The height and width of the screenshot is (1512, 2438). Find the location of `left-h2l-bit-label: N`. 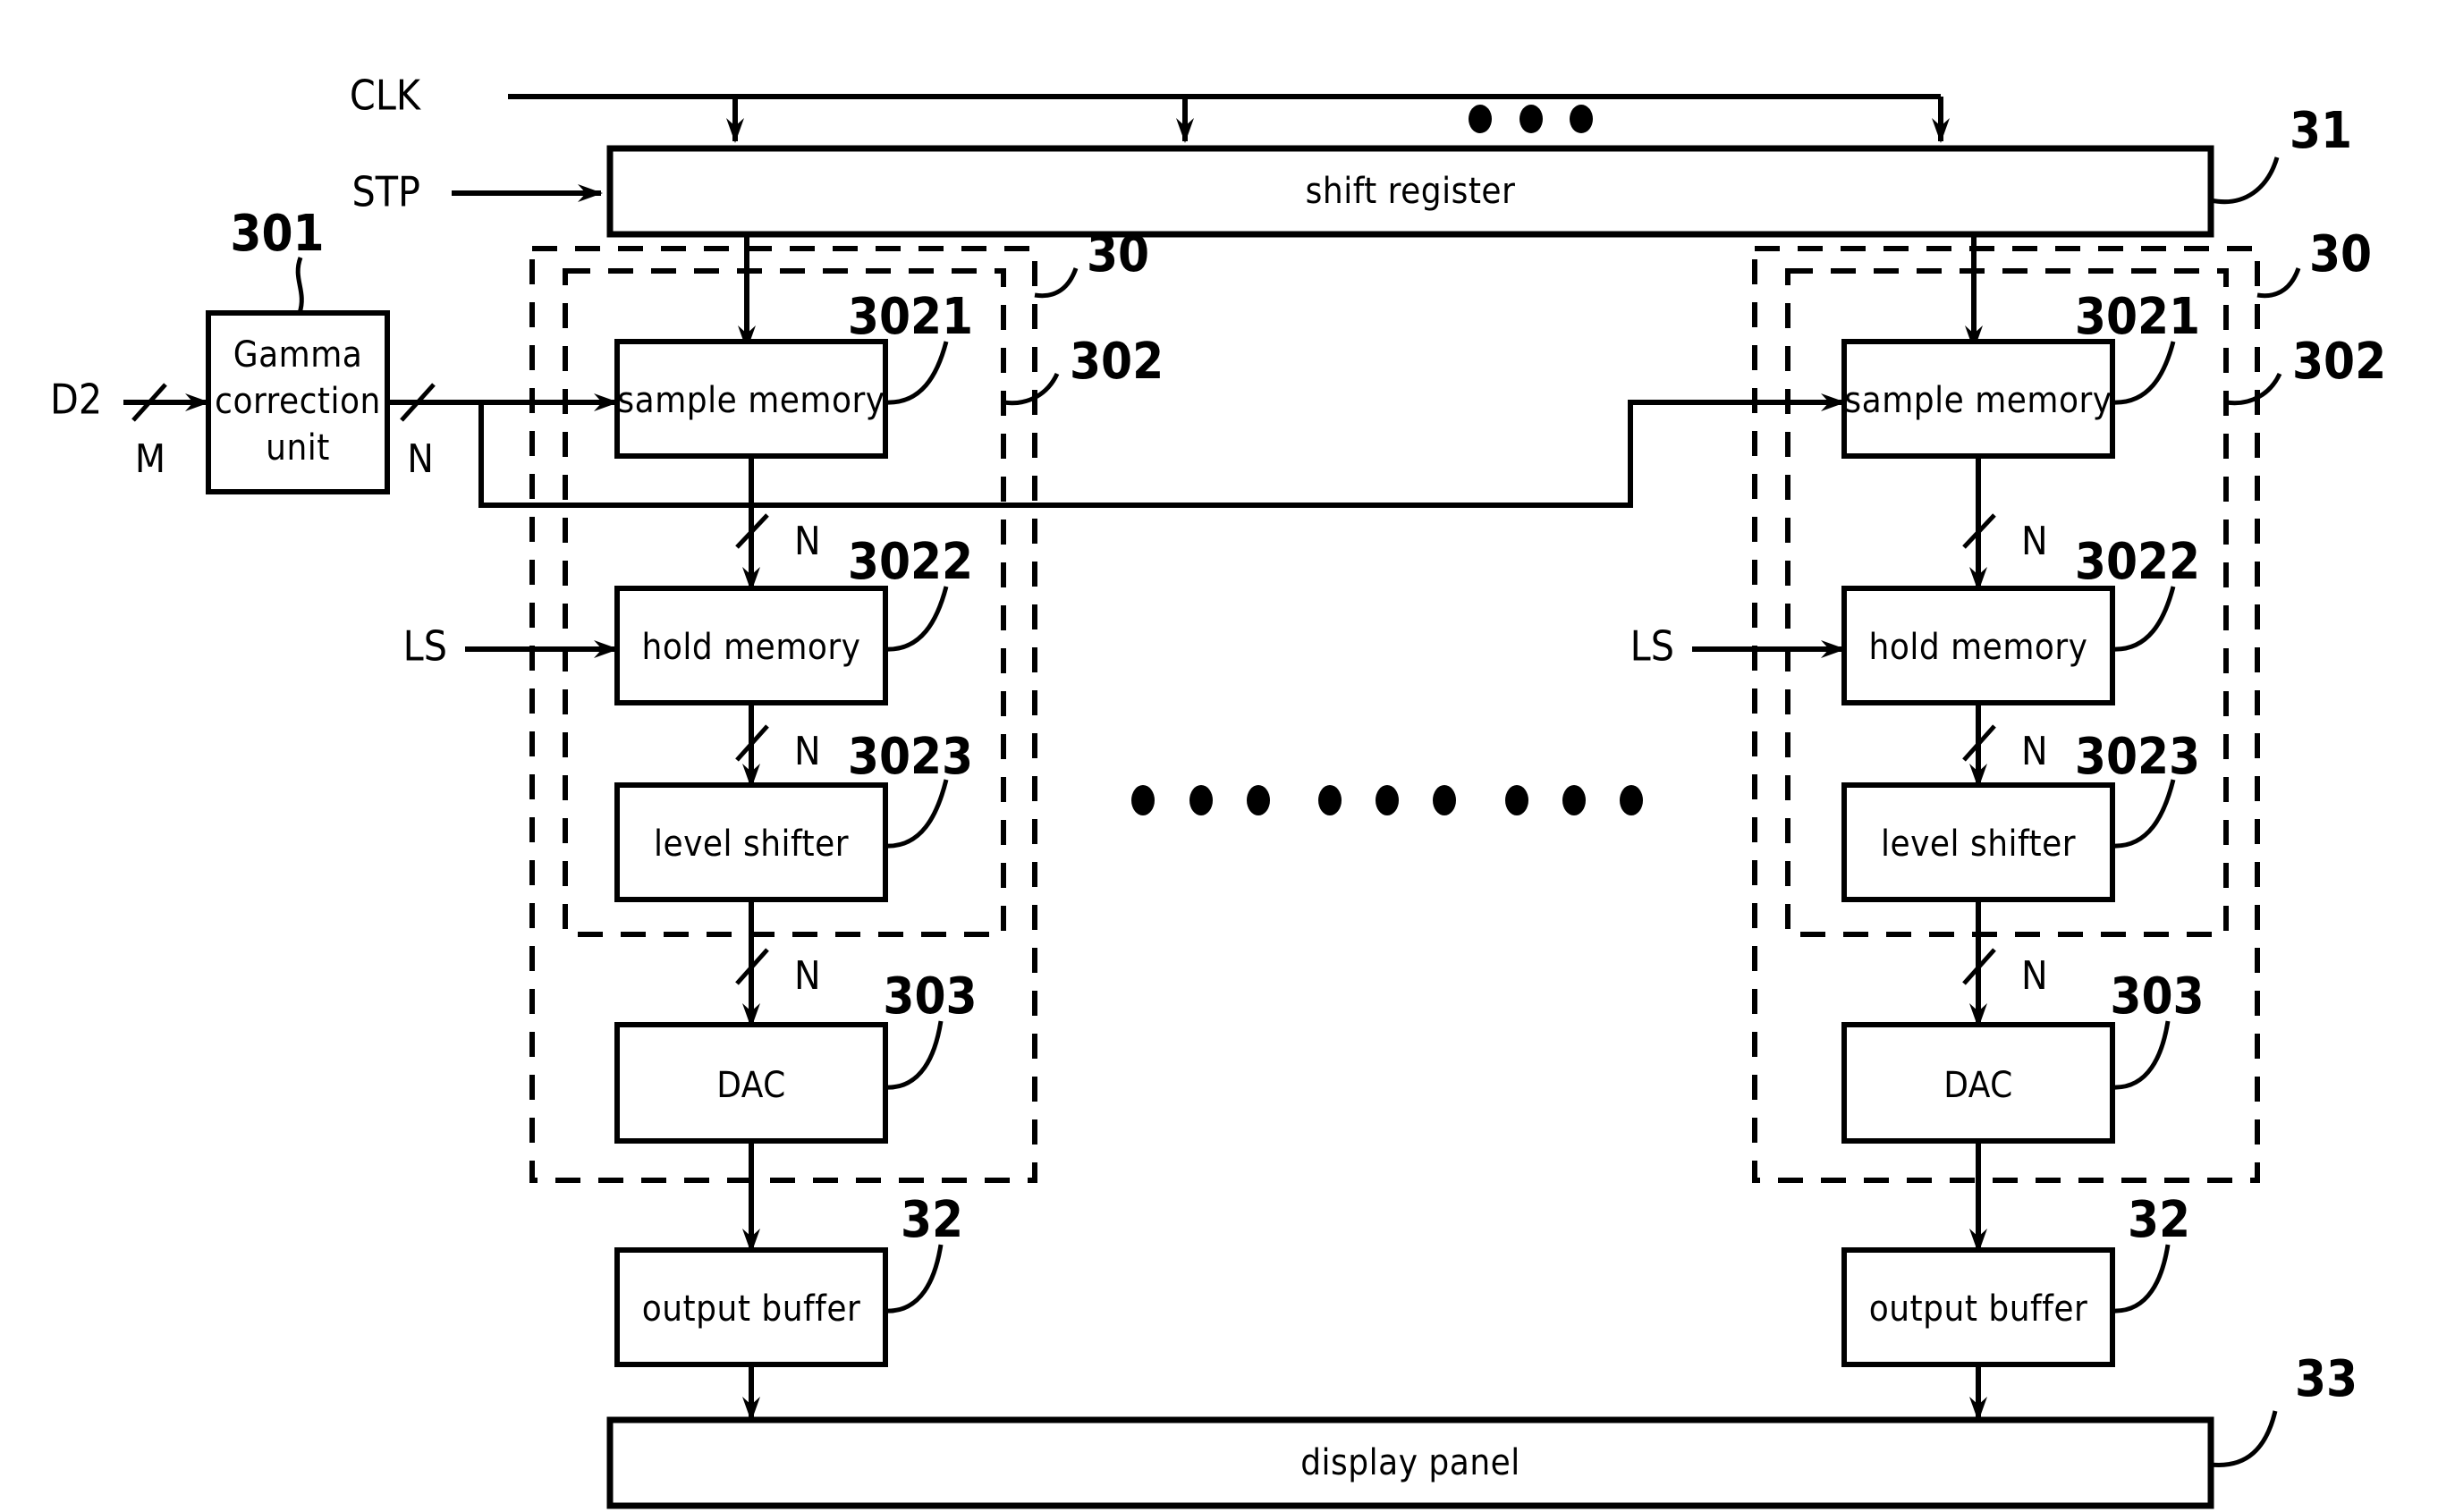

left-h2l-bit-label: N is located at coordinates (807, 751).